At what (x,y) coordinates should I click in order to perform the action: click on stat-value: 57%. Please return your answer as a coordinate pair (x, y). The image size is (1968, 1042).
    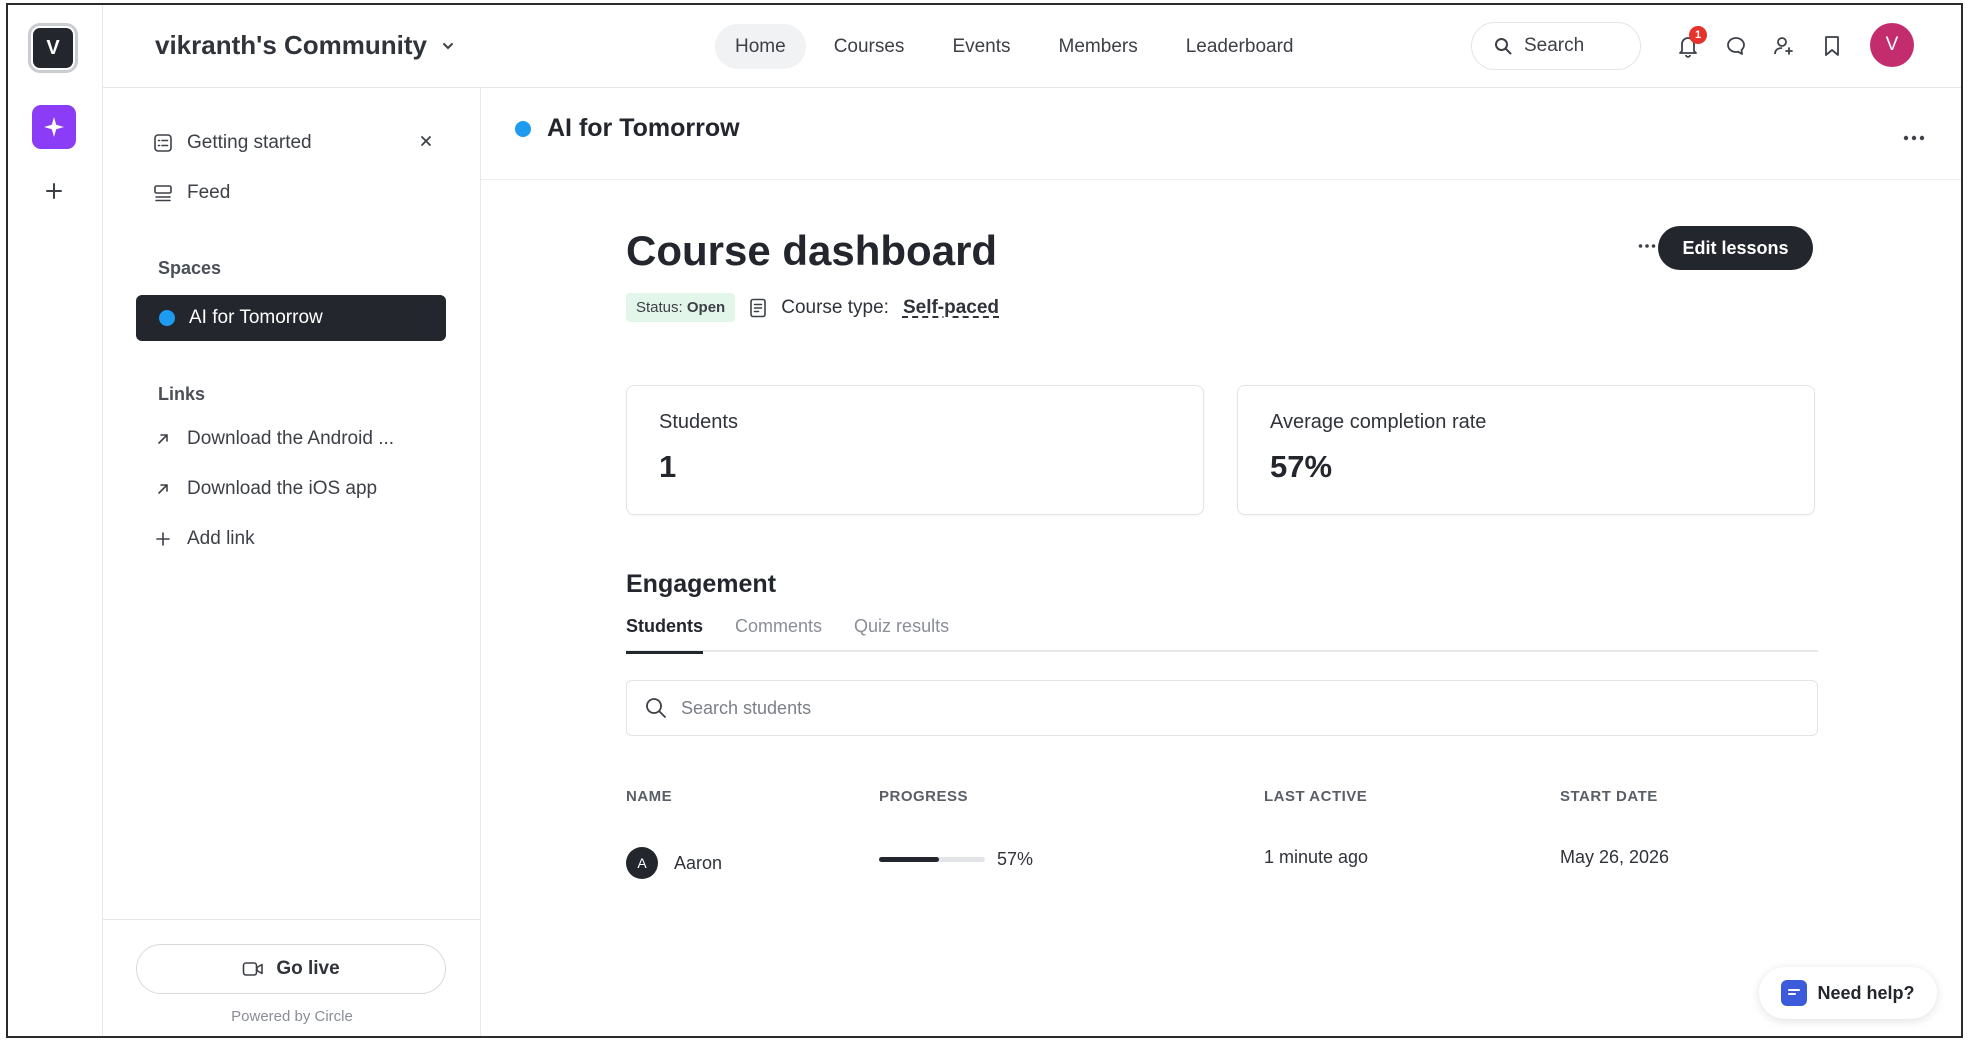
    Looking at the image, I should click on (1301, 466).